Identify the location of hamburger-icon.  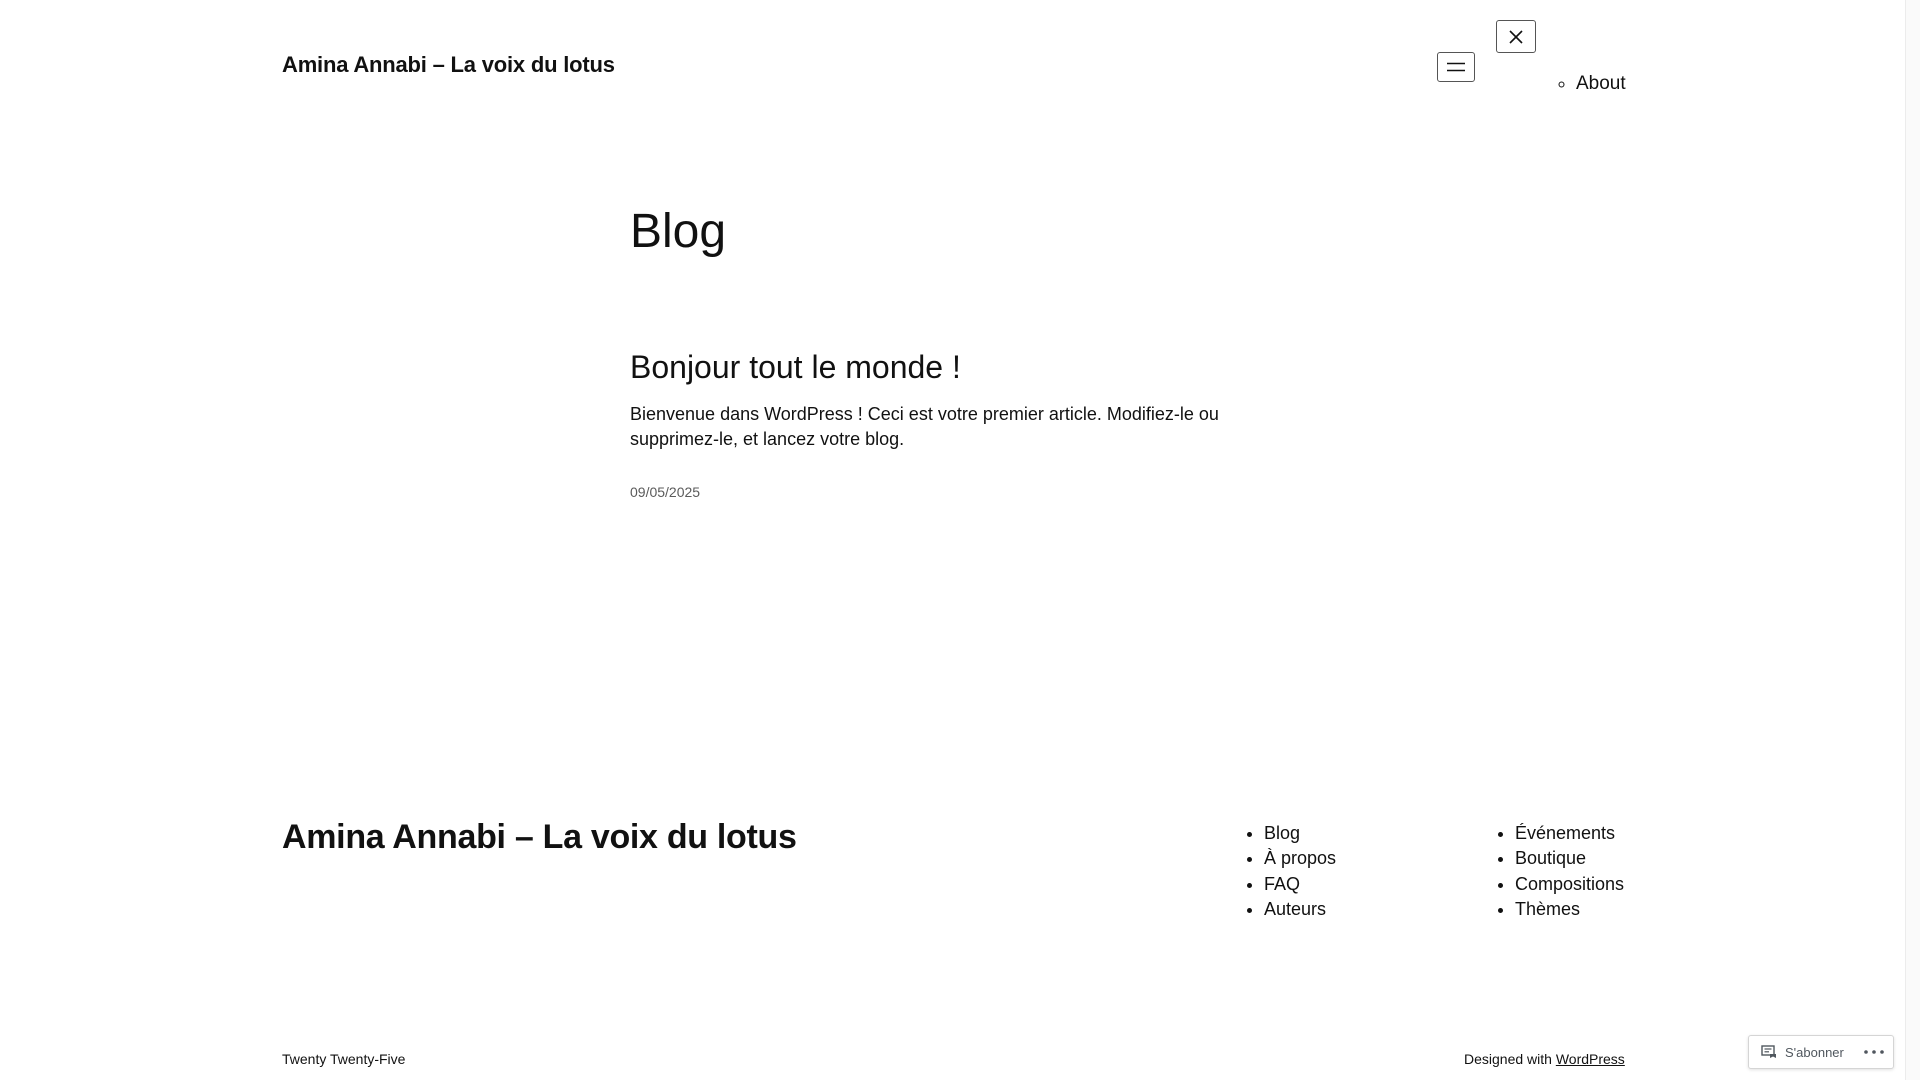
(1456, 67).